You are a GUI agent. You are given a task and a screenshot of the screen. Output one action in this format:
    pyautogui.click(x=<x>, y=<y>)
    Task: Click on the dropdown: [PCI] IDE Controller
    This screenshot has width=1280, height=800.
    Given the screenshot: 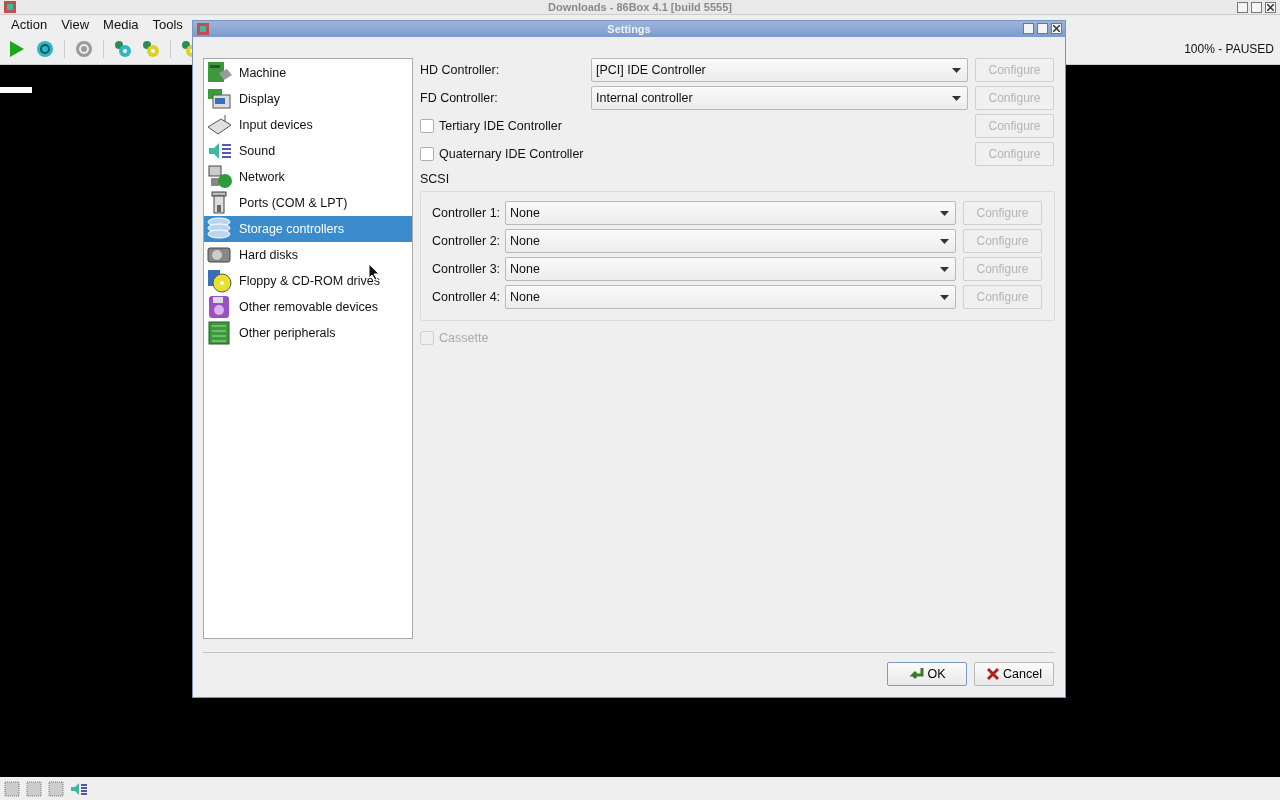 What is the action you would take?
    pyautogui.click(x=779, y=70)
    